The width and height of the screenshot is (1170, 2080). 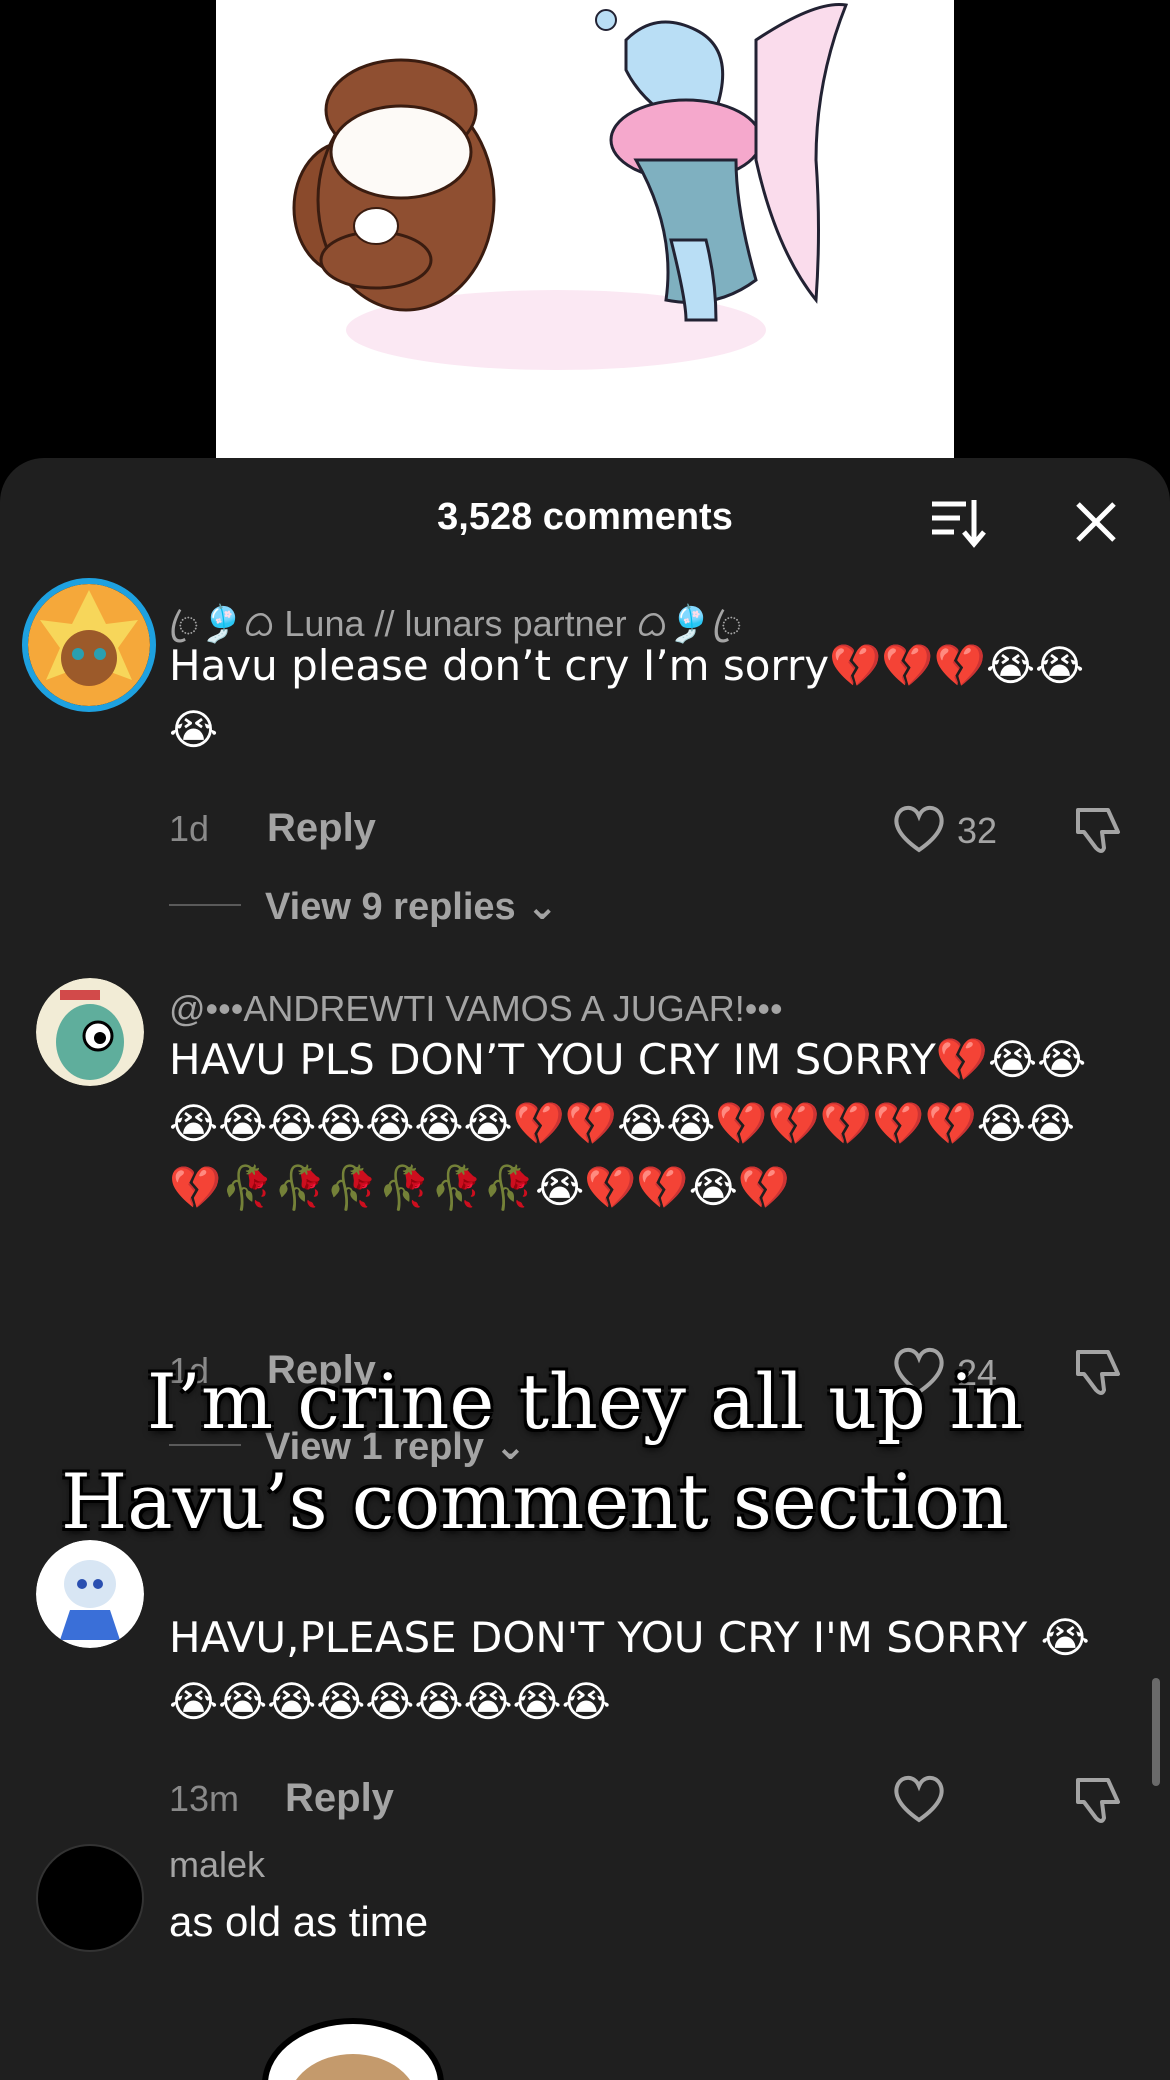 What do you see at coordinates (476, 1009) in the screenshot?
I see `comment-username: @•••ANDREWTI VAMOS A JUGAR!•••` at bounding box center [476, 1009].